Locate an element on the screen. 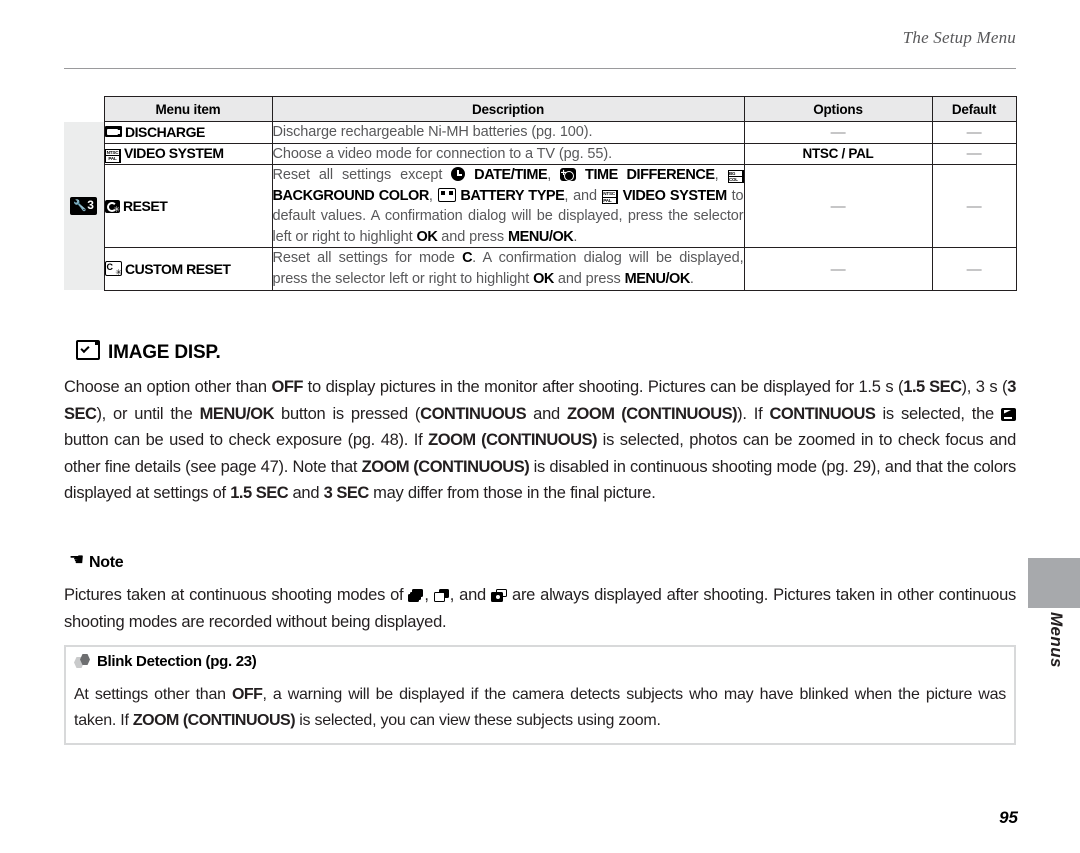 This screenshot has height=853, width=1080. options-reset: — is located at coordinates (838, 206).